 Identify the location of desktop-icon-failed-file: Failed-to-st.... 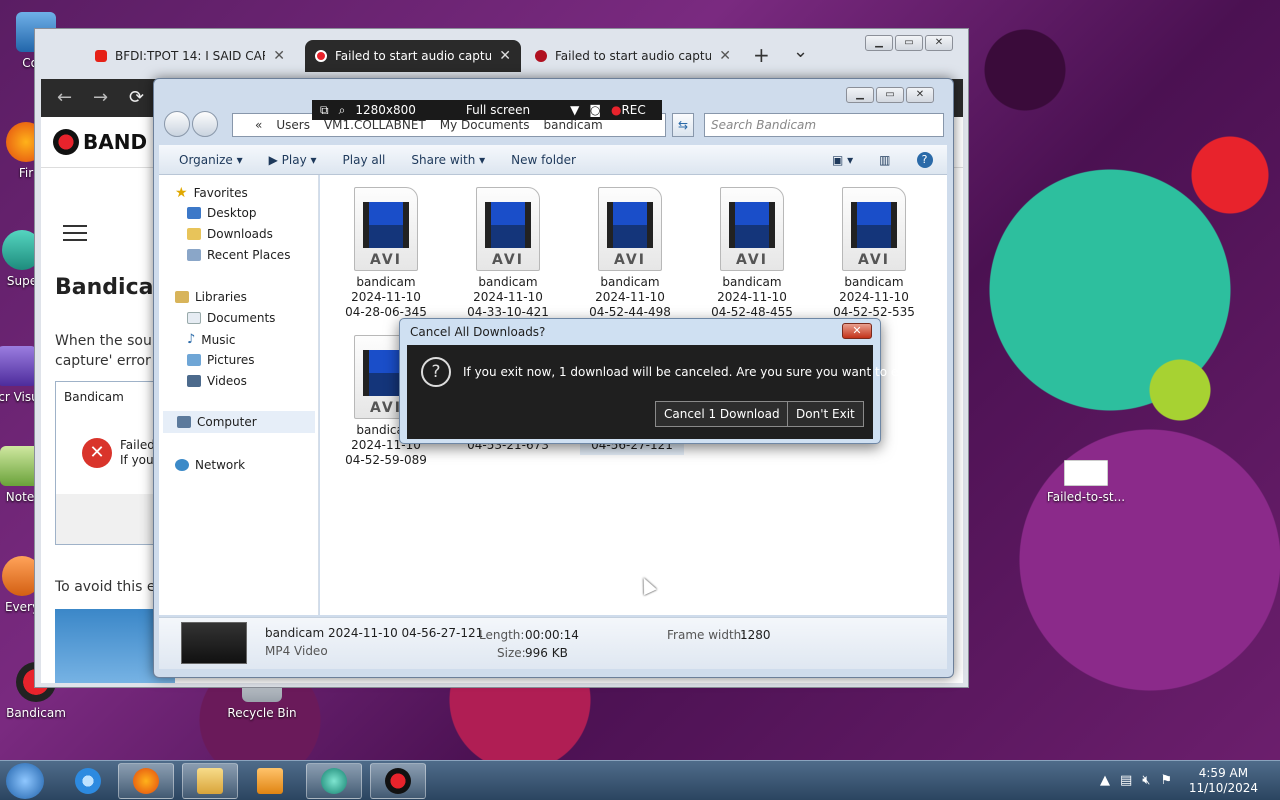
(1086, 482).